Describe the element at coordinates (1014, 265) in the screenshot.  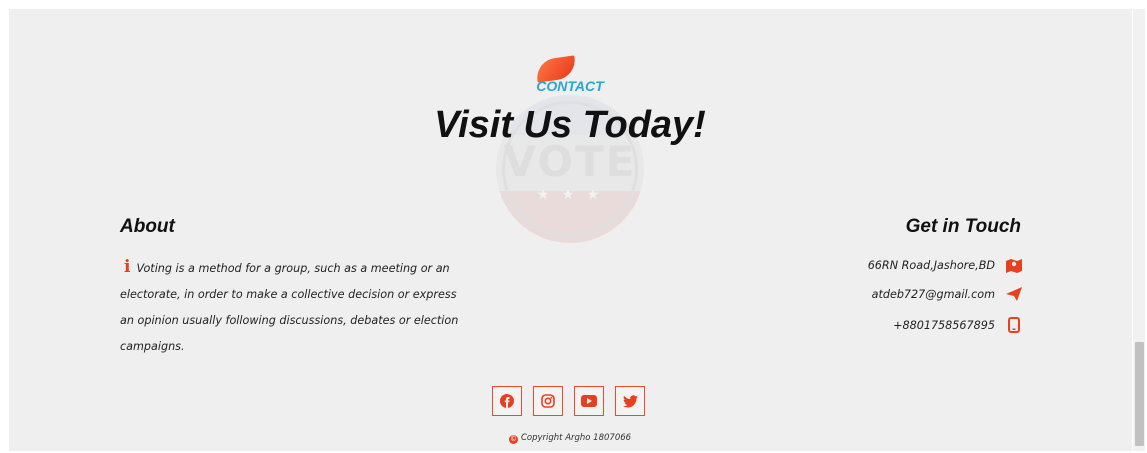
I see `map-icon` at that location.